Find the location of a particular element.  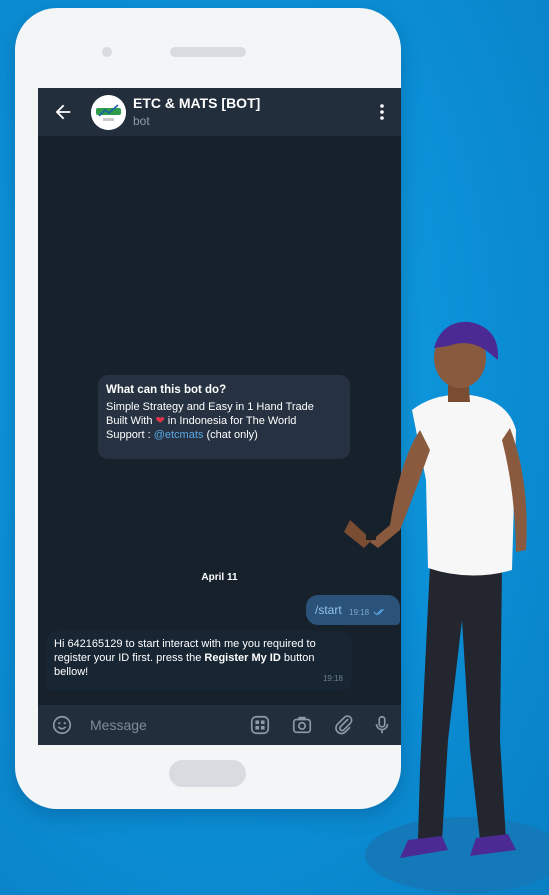

info-card-line2-post: in Indonesia for The World is located at coordinates (230, 421).